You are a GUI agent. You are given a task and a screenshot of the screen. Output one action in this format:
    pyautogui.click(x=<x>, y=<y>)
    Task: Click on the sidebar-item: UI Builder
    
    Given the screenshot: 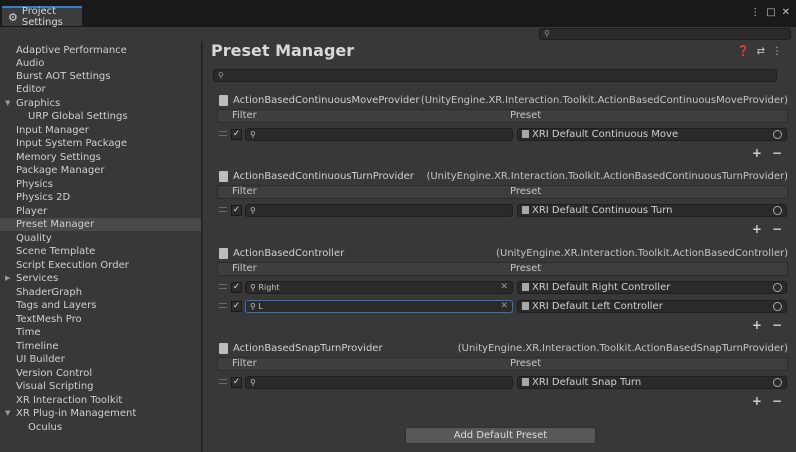 What is the action you would take?
    pyautogui.click(x=100, y=359)
    